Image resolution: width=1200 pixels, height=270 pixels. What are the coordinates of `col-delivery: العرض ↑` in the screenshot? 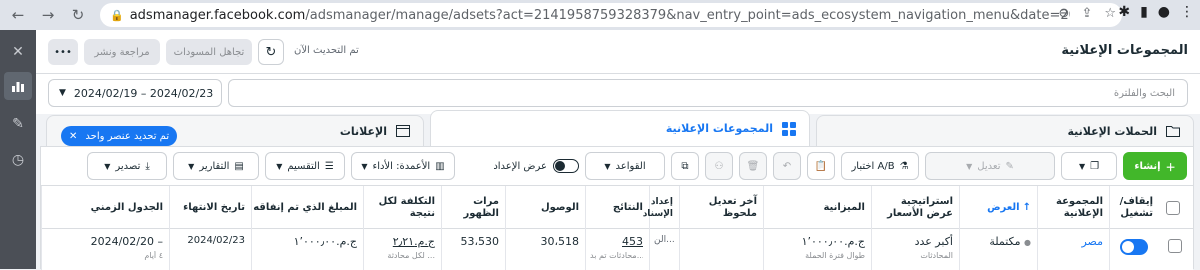 It's located at (998, 208).